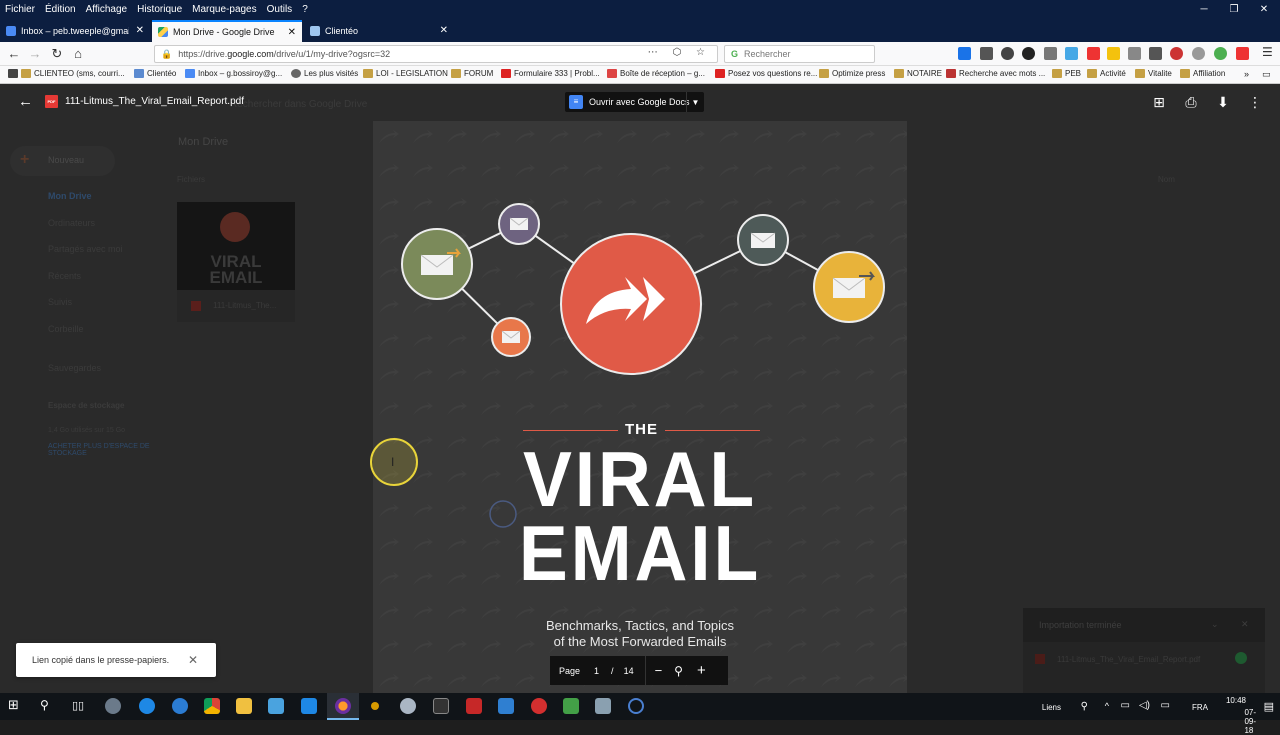 Image resolution: width=1280 pixels, height=735 pixels. Describe the element at coordinates (16, 705) in the screenshot. I see `windows-start-icon: ⊞` at that location.